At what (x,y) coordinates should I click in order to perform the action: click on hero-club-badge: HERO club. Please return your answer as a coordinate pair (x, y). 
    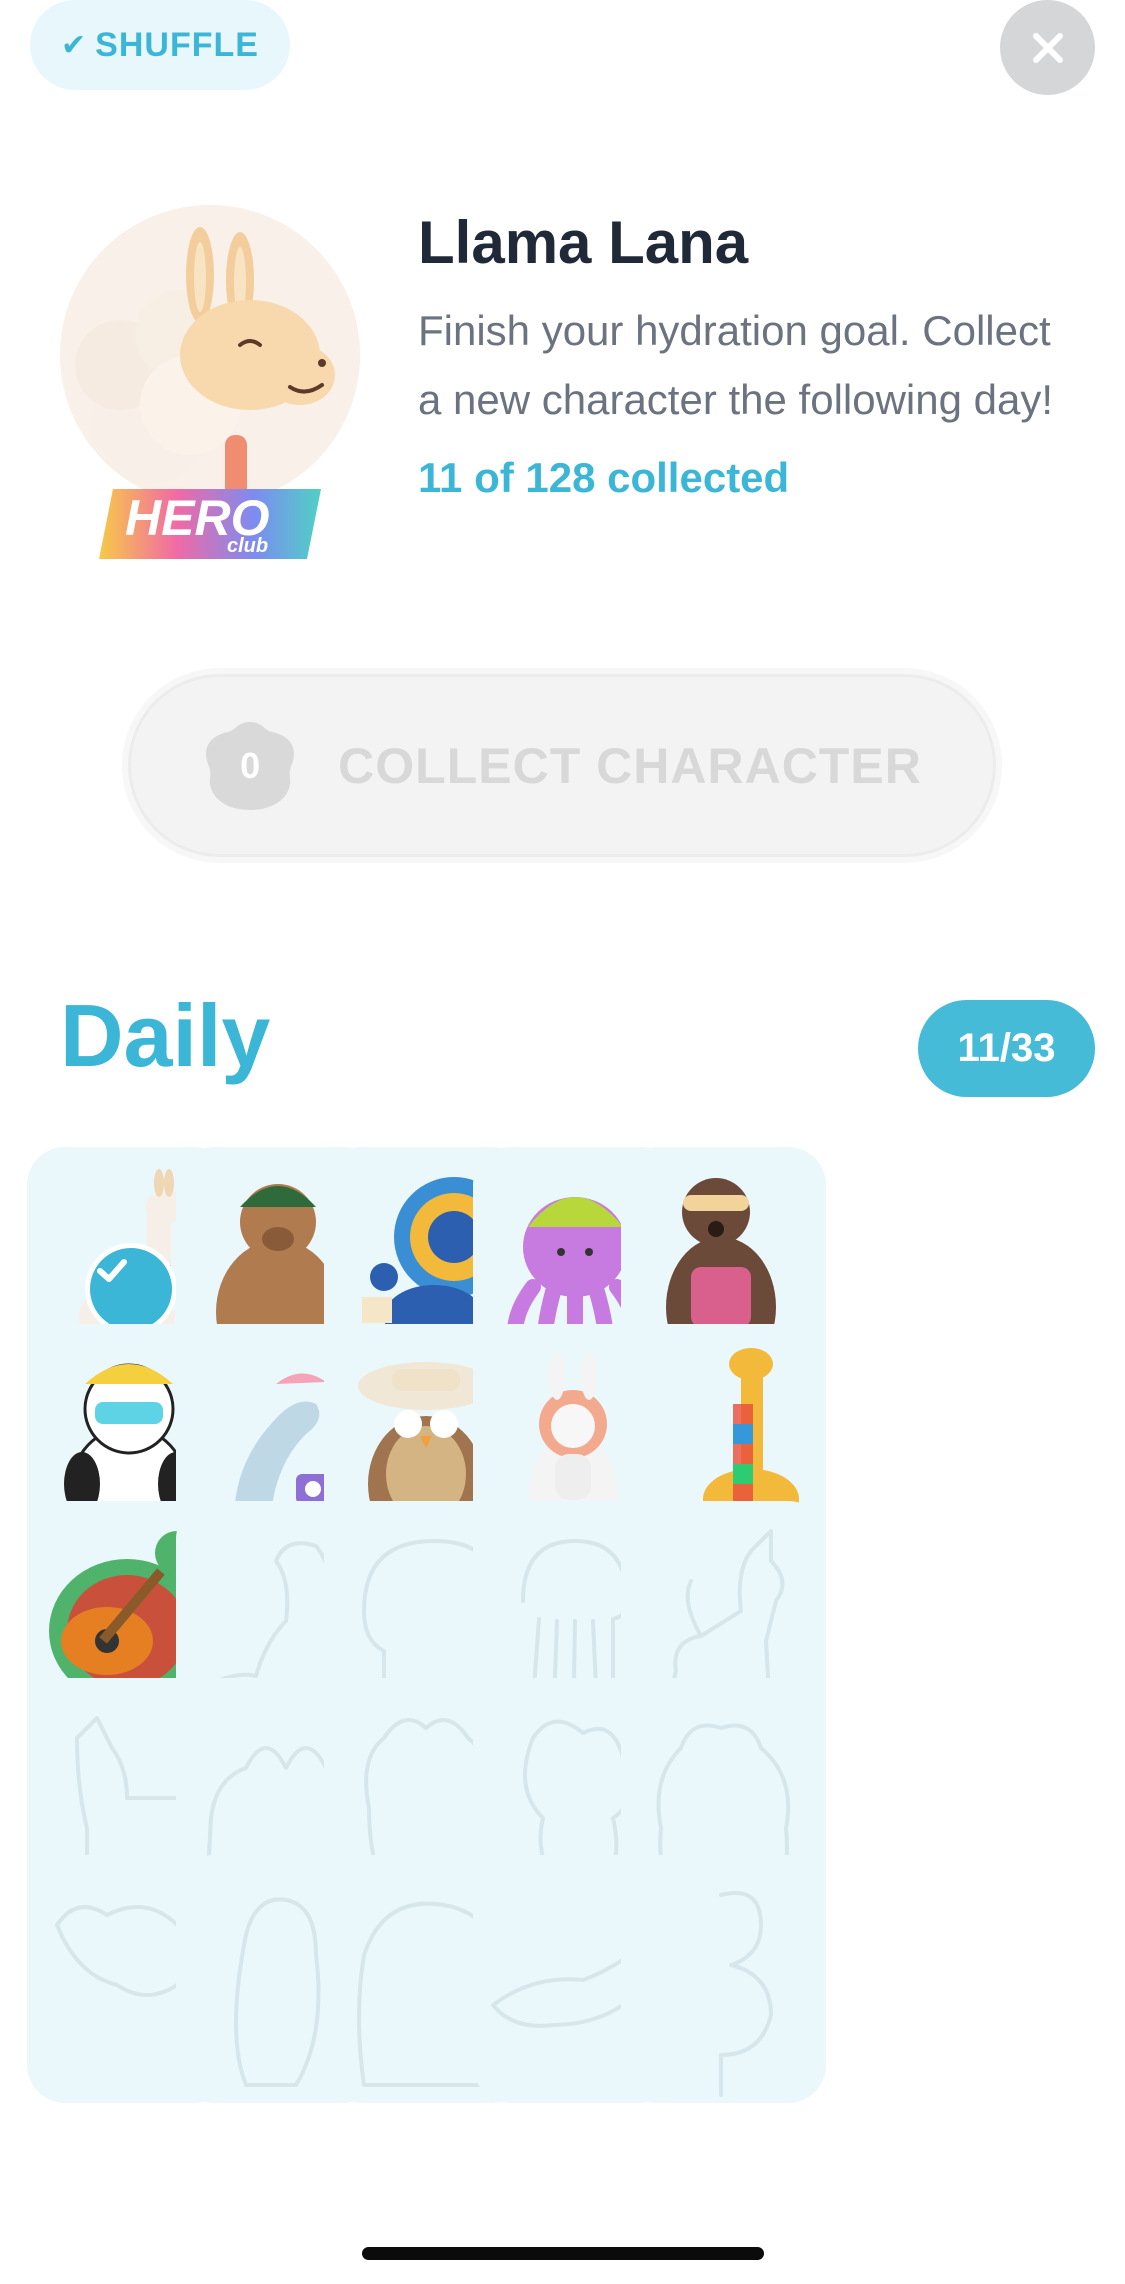
    Looking at the image, I should click on (210, 524).